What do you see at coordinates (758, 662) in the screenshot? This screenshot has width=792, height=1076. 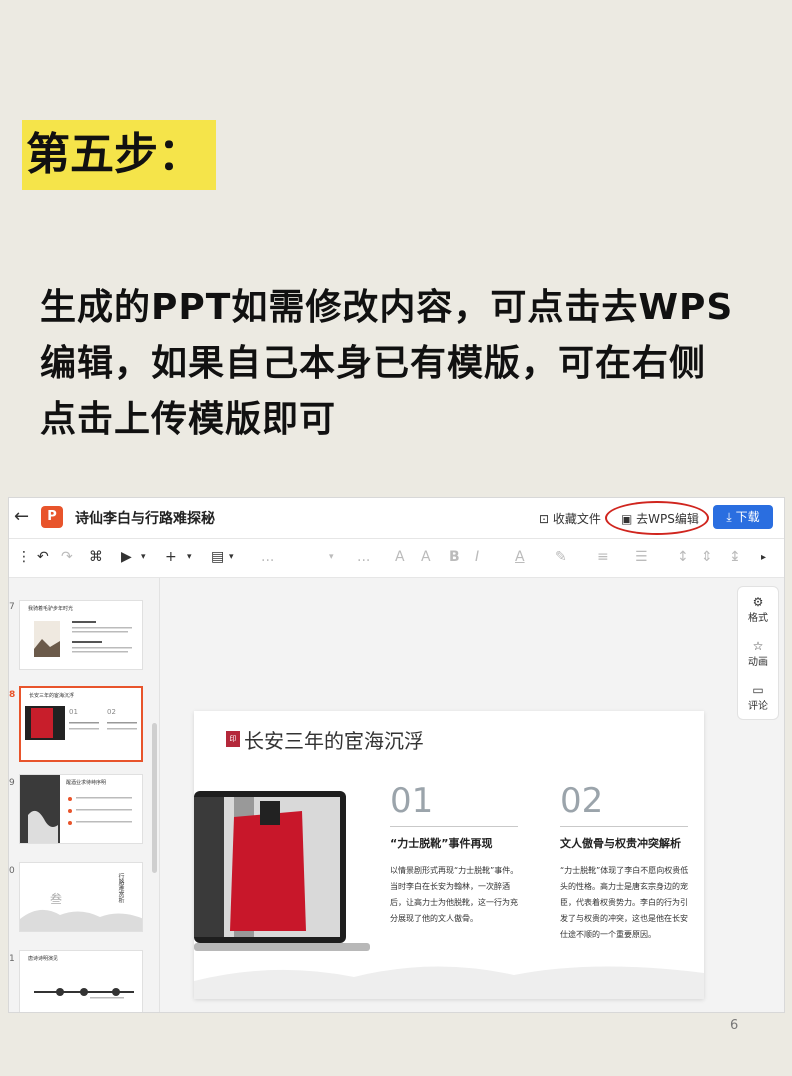 I see `animation-label: 动画` at bounding box center [758, 662].